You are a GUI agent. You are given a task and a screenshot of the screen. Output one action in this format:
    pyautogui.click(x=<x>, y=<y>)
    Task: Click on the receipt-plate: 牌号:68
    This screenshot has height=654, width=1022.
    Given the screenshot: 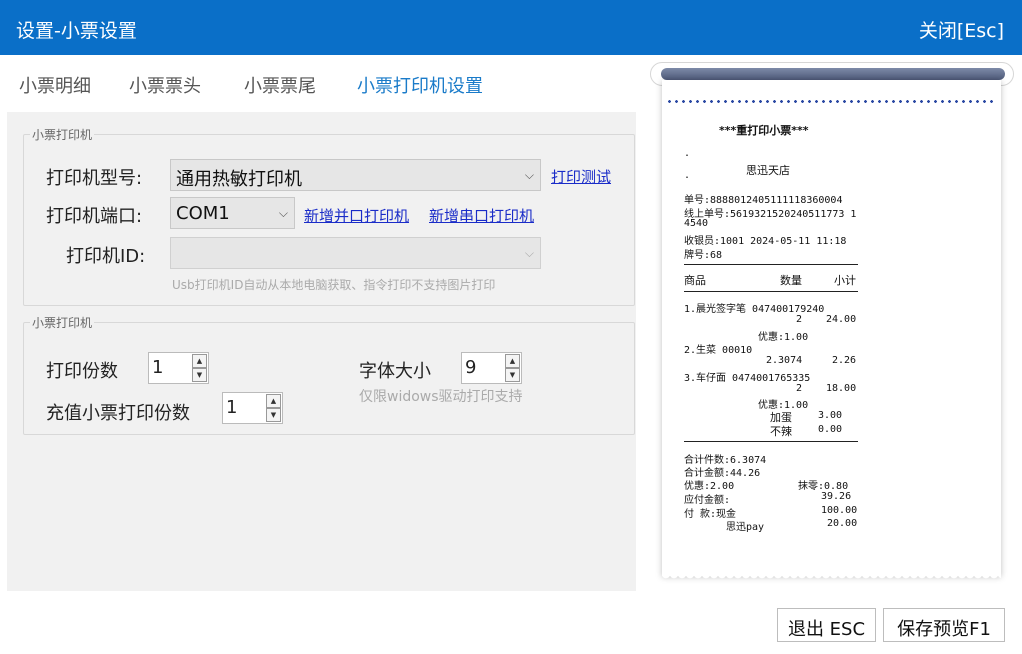 What is the action you would take?
    pyautogui.click(x=703, y=255)
    